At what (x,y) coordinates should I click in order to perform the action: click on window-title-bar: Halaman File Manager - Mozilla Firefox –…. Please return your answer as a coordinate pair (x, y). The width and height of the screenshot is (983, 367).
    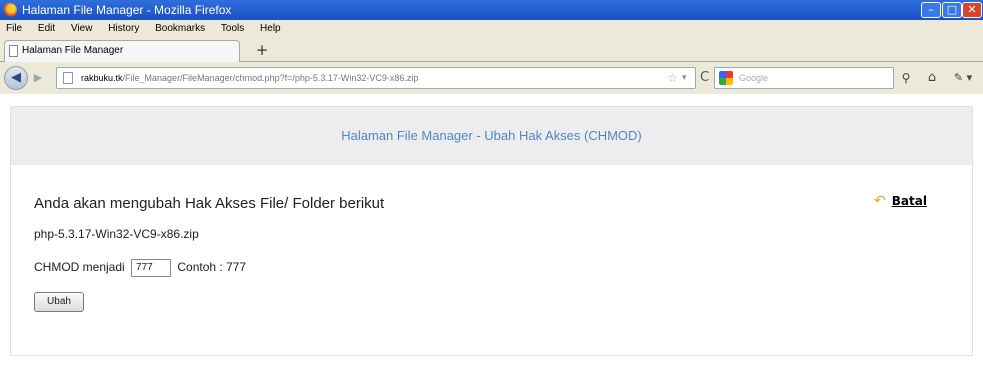
    Looking at the image, I should click on (491, 10).